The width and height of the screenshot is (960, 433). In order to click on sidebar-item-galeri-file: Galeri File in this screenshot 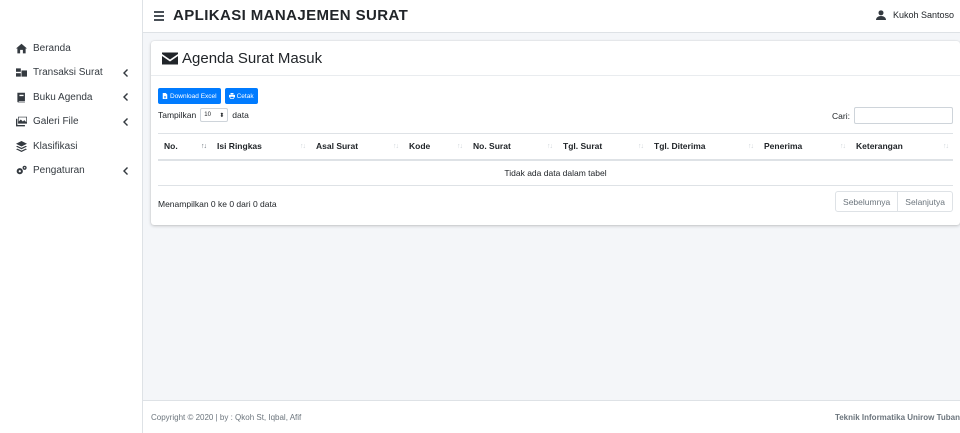, I will do `click(71, 122)`.